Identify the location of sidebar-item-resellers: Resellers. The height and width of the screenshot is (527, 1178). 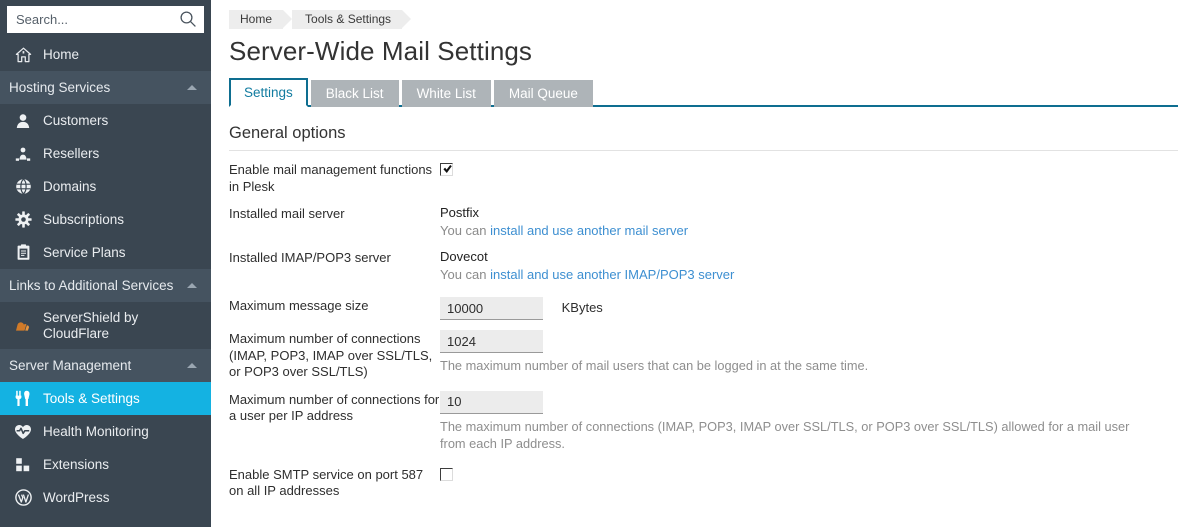
(105, 153).